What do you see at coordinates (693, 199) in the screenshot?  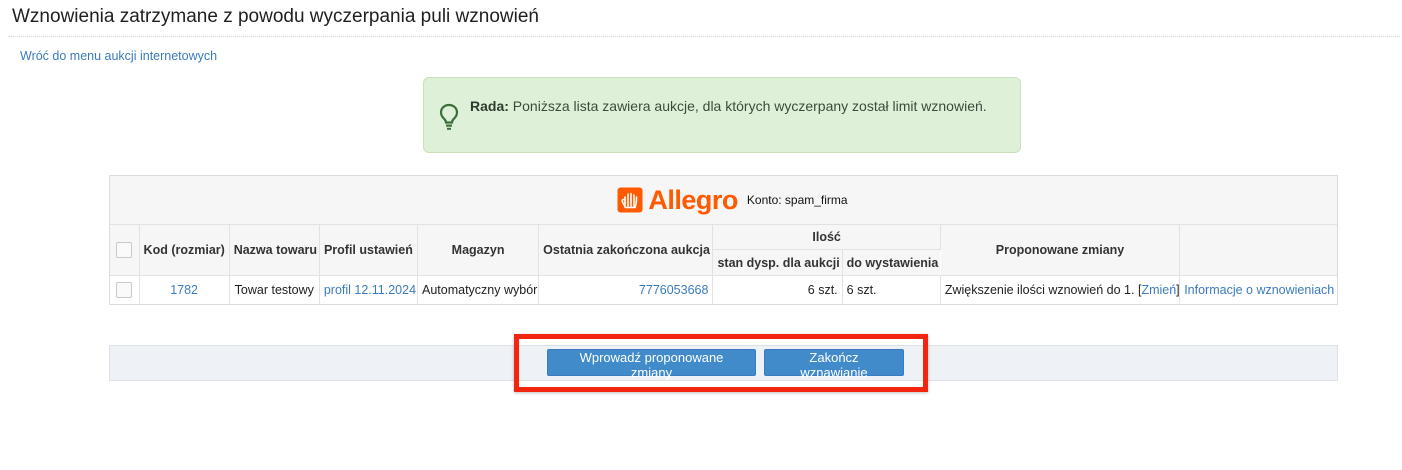 I see `allegro-wordmark: Allegro` at bounding box center [693, 199].